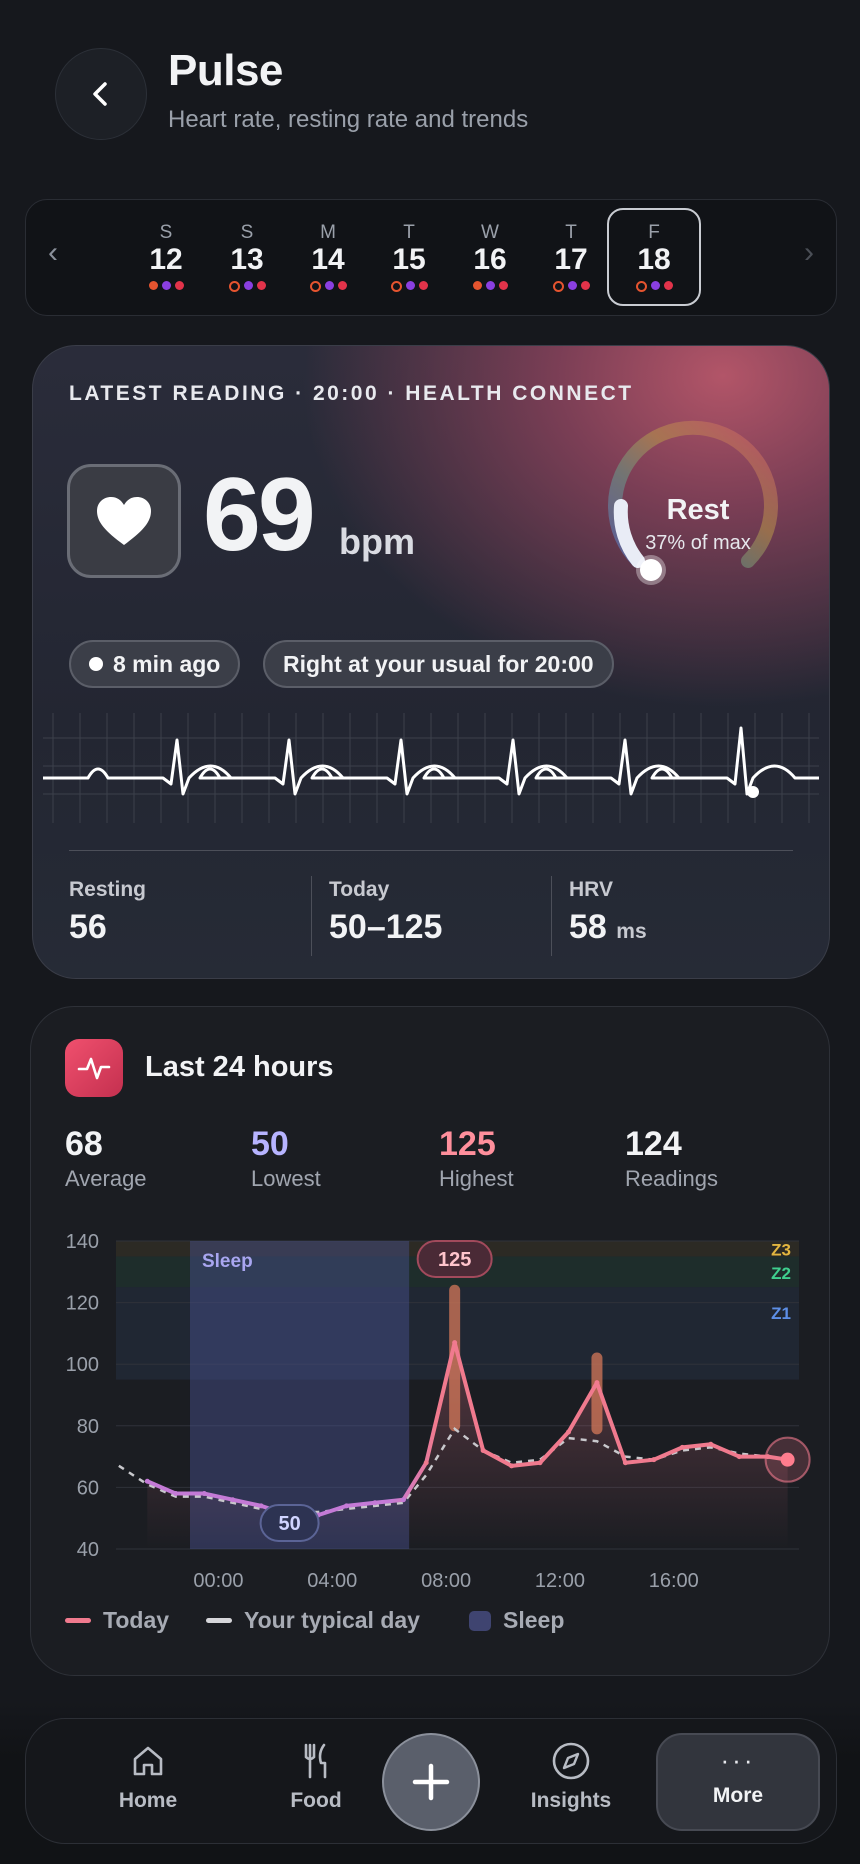 The width and height of the screenshot is (860, 1864). Describe the element at coordinates (316, 1800) in the screenshot. I see `nav-label: Food` at that location.